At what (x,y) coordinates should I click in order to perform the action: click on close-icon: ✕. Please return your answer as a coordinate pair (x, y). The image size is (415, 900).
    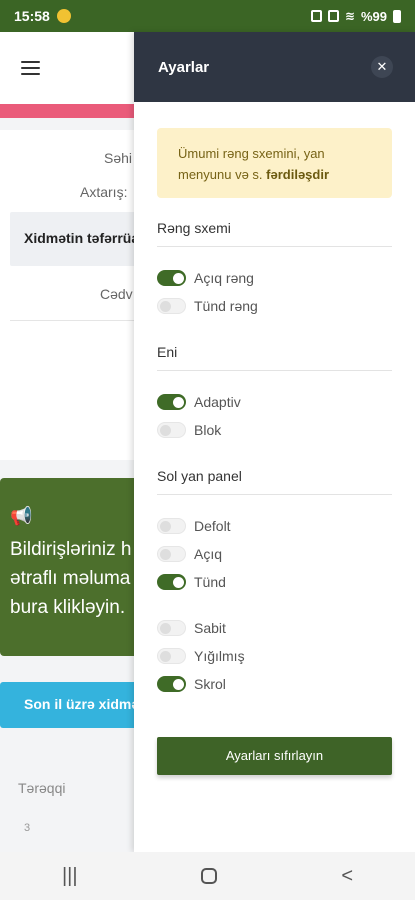
    Looking at the image, I should click on (382, 66).